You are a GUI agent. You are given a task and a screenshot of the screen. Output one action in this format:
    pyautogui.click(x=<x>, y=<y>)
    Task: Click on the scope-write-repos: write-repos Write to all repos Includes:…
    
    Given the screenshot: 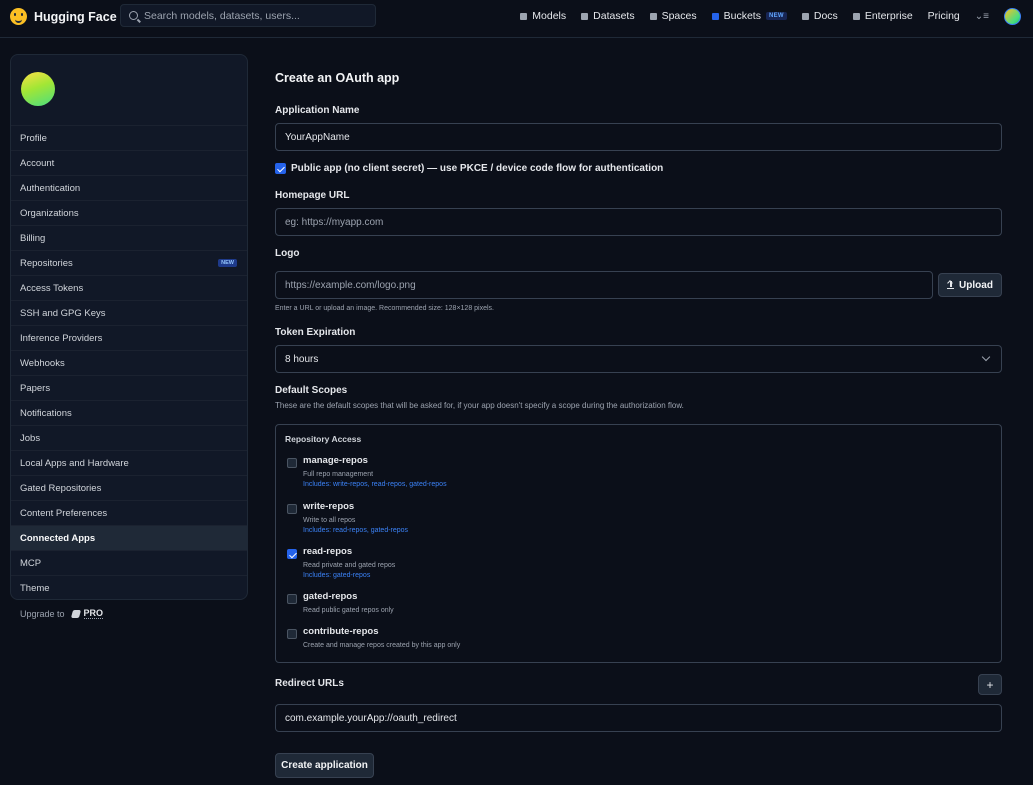 What is the action you would take?
    pyautogui.click(x=347, y=518)
    